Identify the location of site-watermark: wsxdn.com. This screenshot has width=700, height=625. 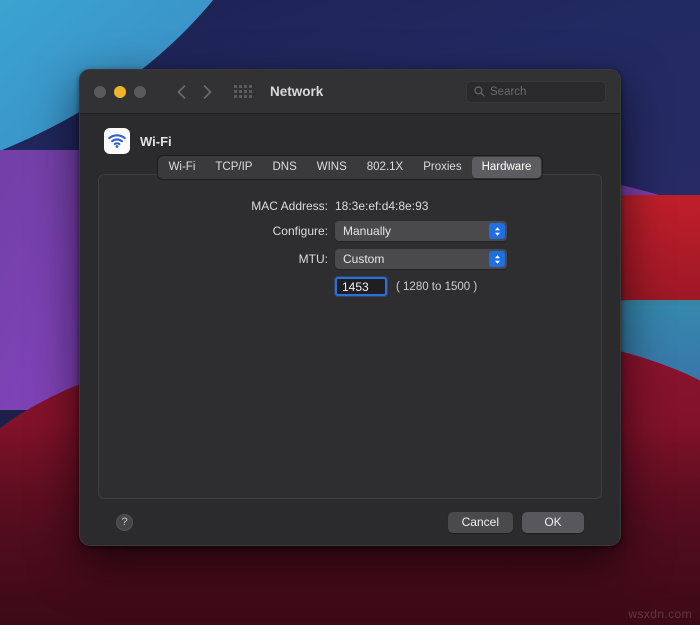
(660, 614).